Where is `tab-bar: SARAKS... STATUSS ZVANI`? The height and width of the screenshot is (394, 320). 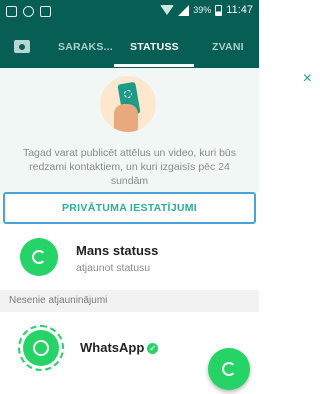 tab-bar: SARAKS... STATUSS ZVANI is located at coordinates (129, 47).